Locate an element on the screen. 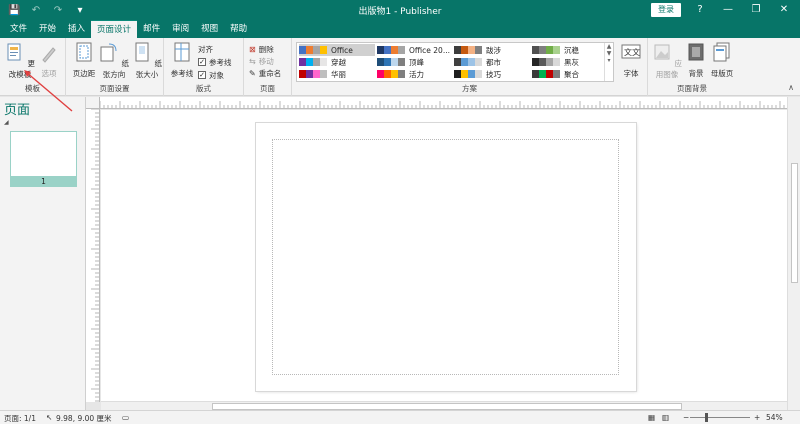 This screenshot has height=424, width=800. scheme-name: 跋涉 is located at coordinates (493, 50).